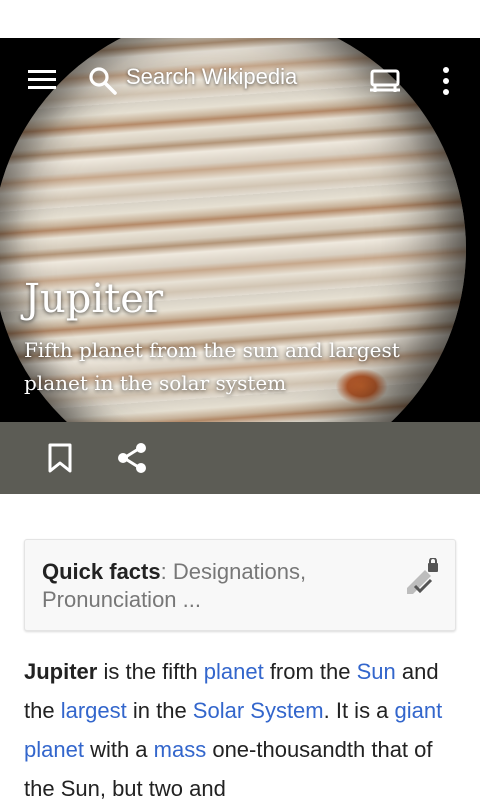 The width and height of the screenshot is (480, 808). I want to click on article-text: . It is a, so click(359, 710).